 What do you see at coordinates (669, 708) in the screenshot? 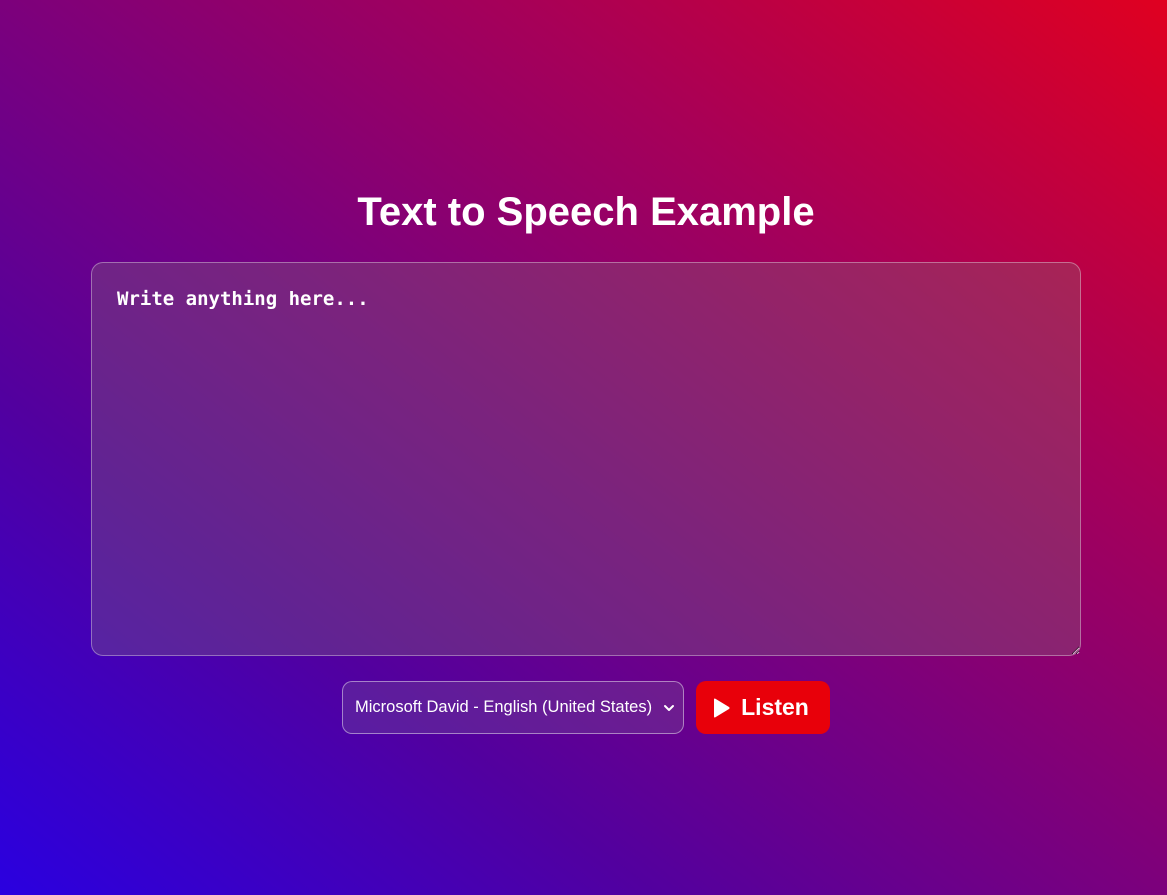
I see `chevron-down-icon` at bounding box center [669, 708].